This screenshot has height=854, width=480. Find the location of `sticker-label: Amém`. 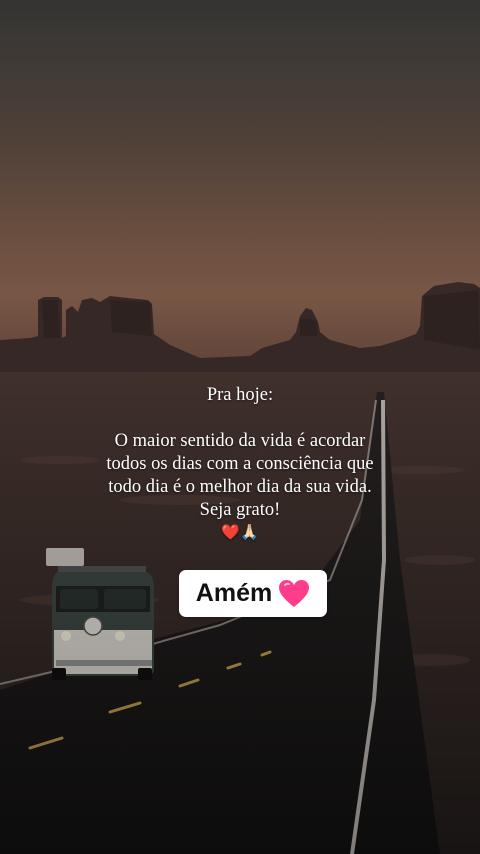

sticker-label: Amém is located at coordinates (234, 593).